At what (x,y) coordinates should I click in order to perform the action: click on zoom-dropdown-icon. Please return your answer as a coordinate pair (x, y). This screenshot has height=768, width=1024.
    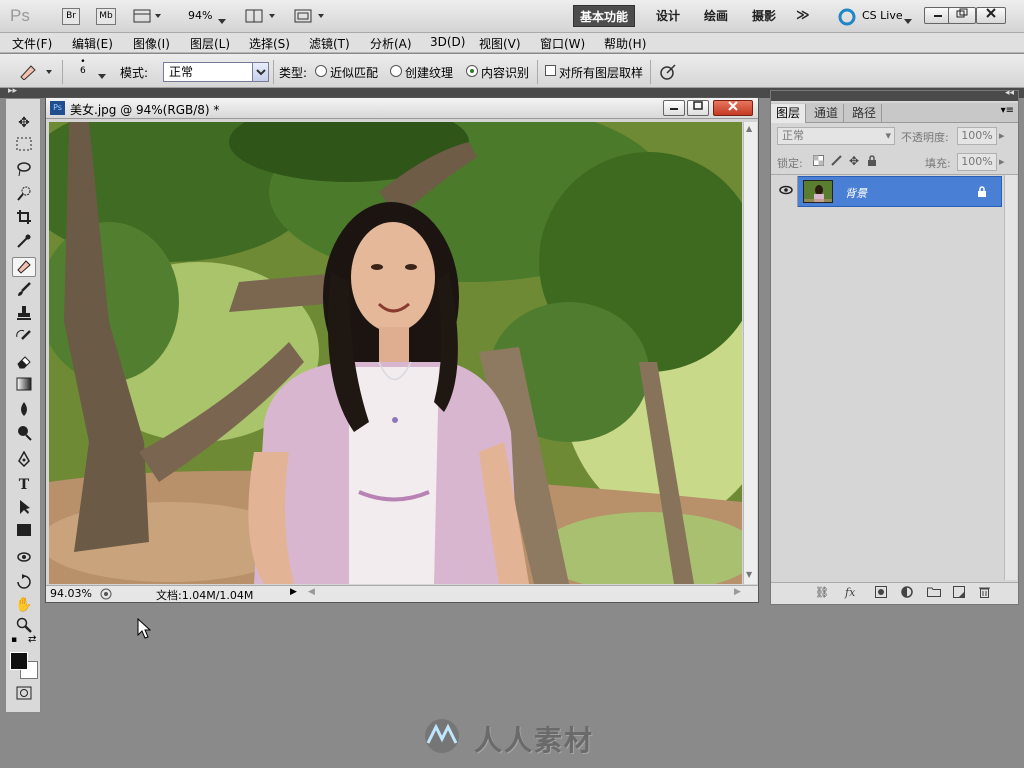
    Looking at the image, I should click on (222, 20).